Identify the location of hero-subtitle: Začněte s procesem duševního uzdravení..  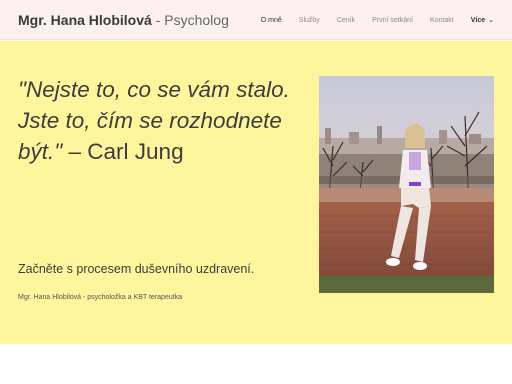
(136, 269).